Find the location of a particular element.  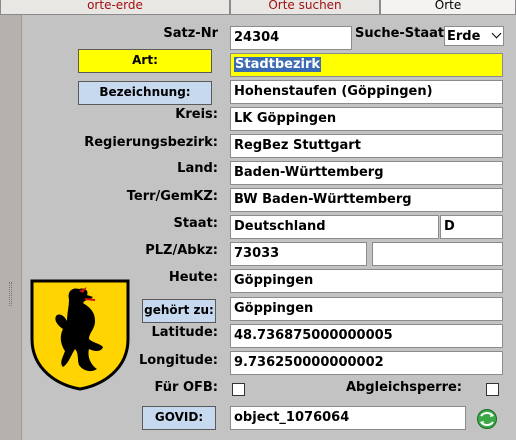

plz-abkz-label: PLZ/Abkz: is located at coordinates (181, 250).